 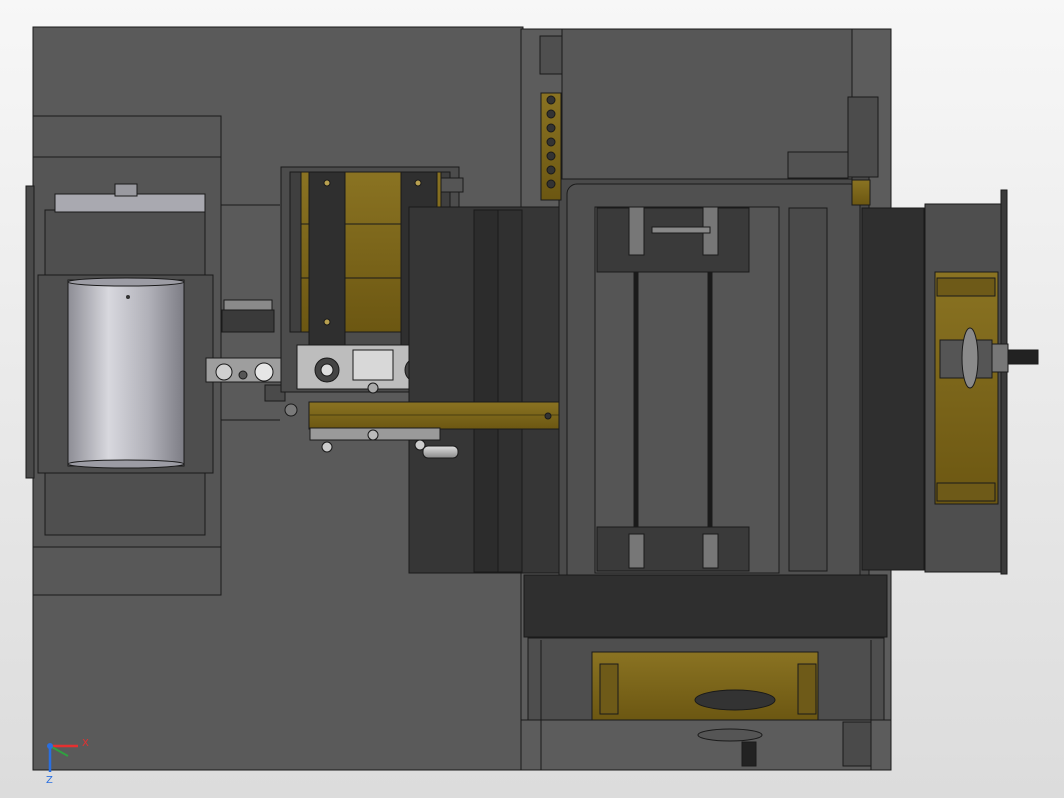 I want to click on cylinder-drum, so click(x=125, y=374).